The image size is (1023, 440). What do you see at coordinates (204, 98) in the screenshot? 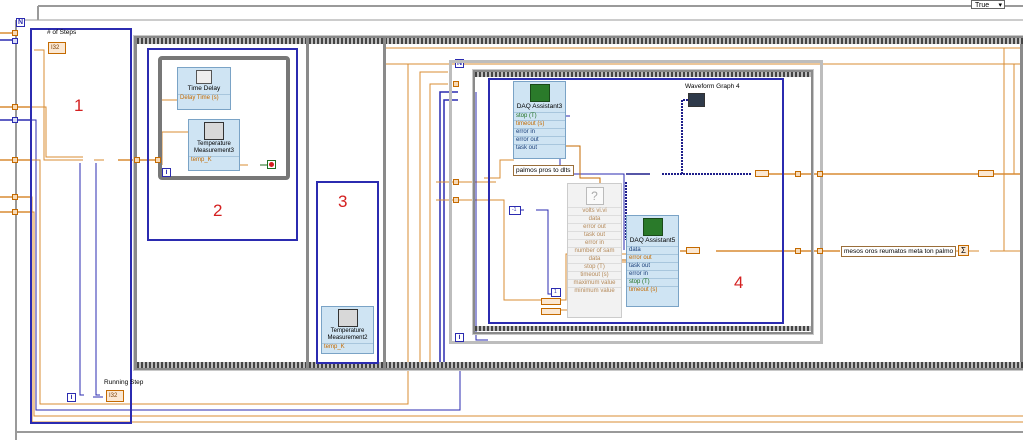
I see `time-delay-input: Delay Time (s)` at bounding box center [204, 98].